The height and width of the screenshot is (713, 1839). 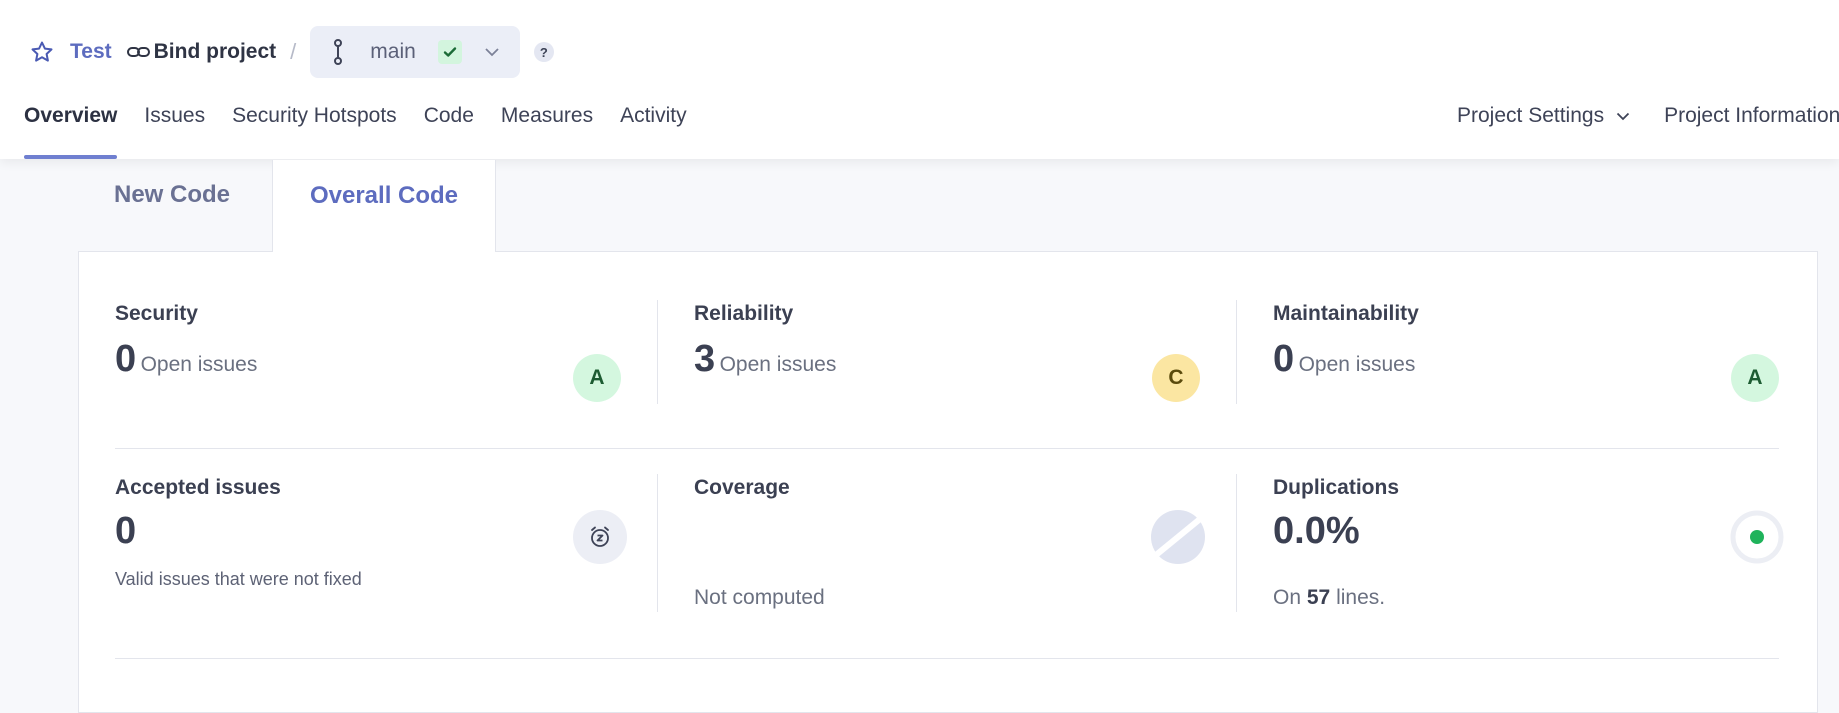 What do you see at coordinates (368, 531) in the screenshot?
I see `accepted-issues-count: 0` at bounding box center [368, 531].